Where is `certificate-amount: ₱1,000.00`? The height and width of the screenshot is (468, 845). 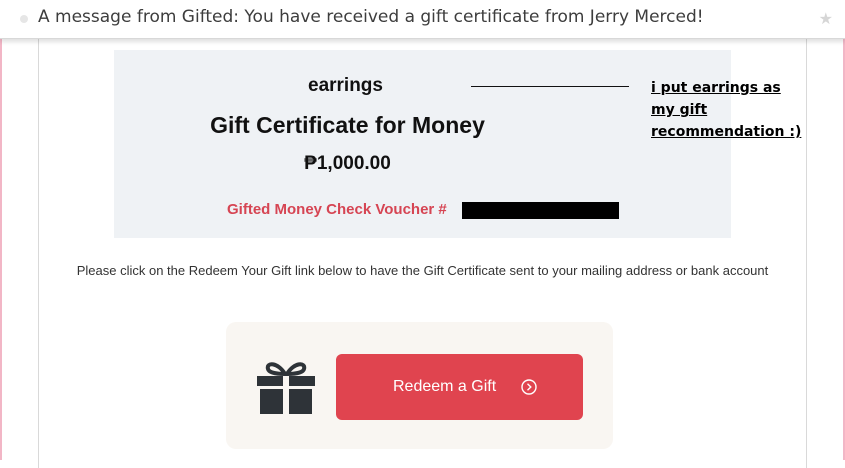 certificate-amount: ₱1,000.00 is located at coordinates (347, 163).